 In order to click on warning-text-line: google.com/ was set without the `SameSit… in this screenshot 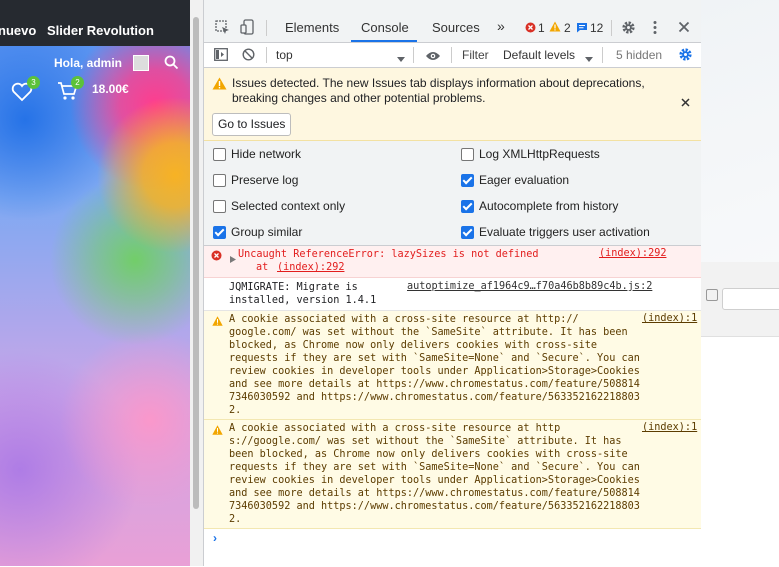, I will do `click(428, 332)`.